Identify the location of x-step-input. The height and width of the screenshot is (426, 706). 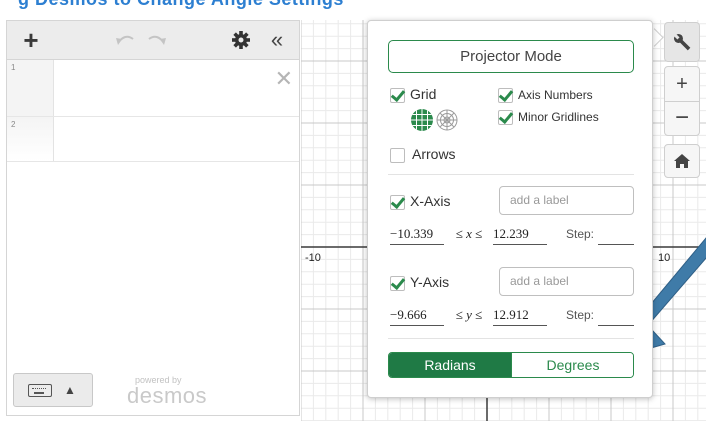
(616, 234).